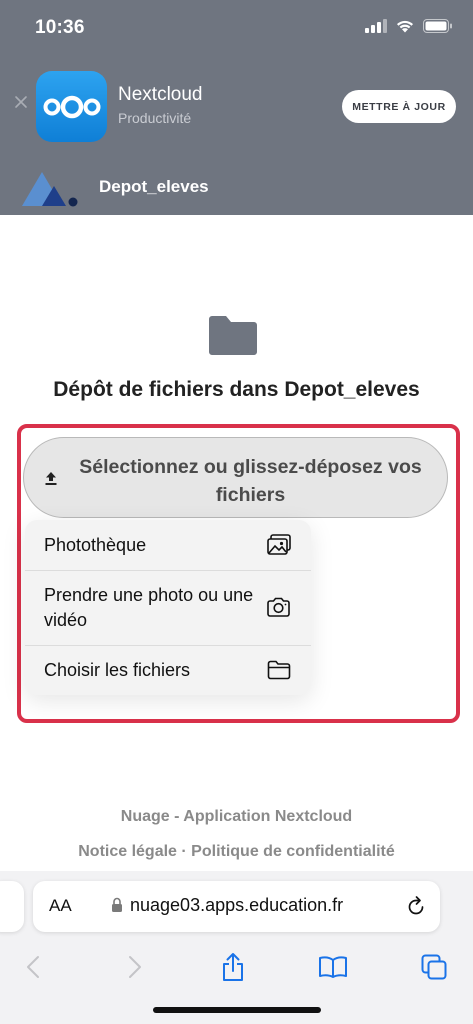  Describe the element at coordinates (160, 94) in the screenshot. I see `app-name: Nextcloud` at that location.